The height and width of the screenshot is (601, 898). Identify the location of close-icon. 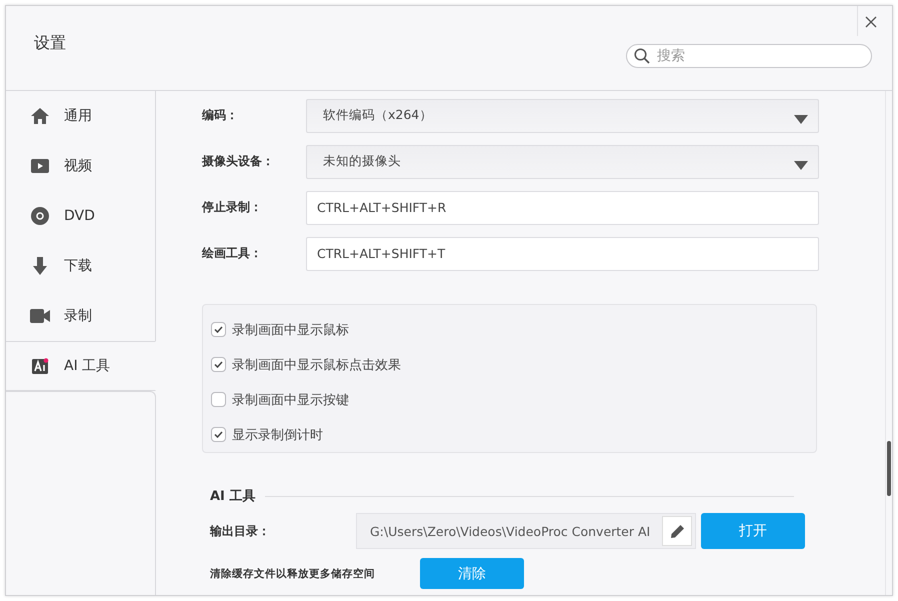
(871, 22).